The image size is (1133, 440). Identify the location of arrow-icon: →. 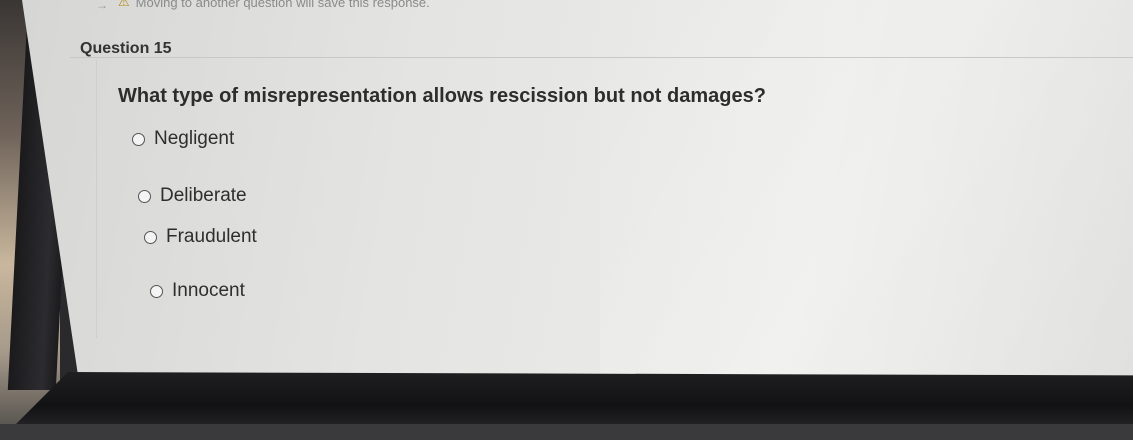
(102, 6).